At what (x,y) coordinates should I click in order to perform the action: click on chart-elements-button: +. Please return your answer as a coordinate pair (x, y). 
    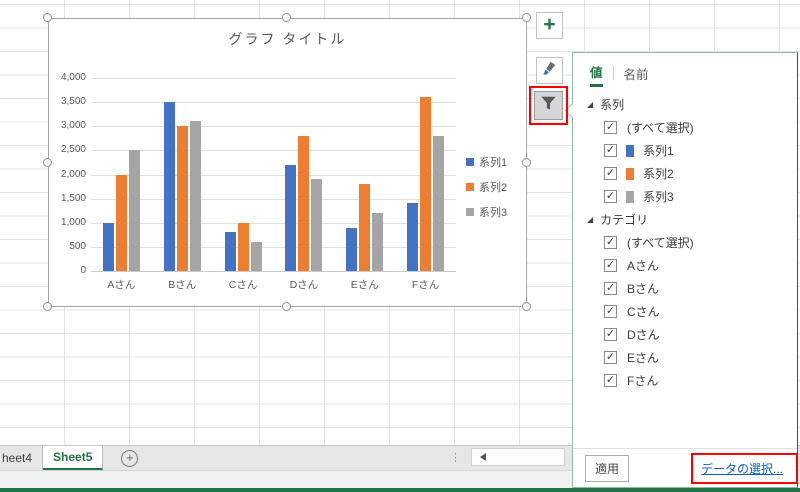
    Looking at the image, I should click on (549, 25).